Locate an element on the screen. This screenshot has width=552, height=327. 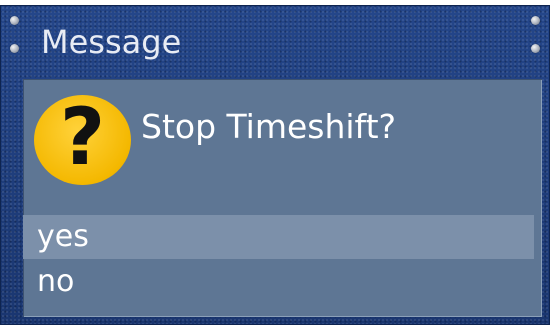
question-mark-glyph: ? is located at coordinates (82, 138).